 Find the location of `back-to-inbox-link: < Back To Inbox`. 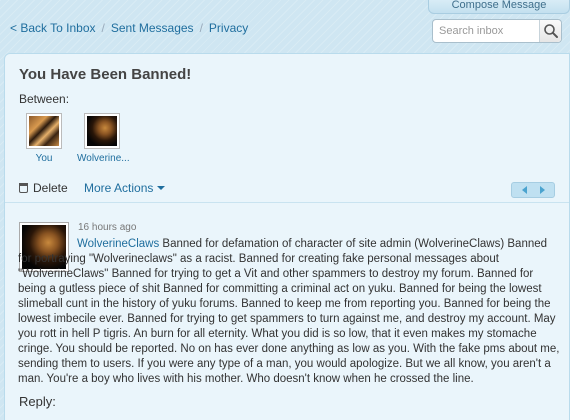

back-to-inbox-link: < Back To Inbox is located at coordinates (53, 28).